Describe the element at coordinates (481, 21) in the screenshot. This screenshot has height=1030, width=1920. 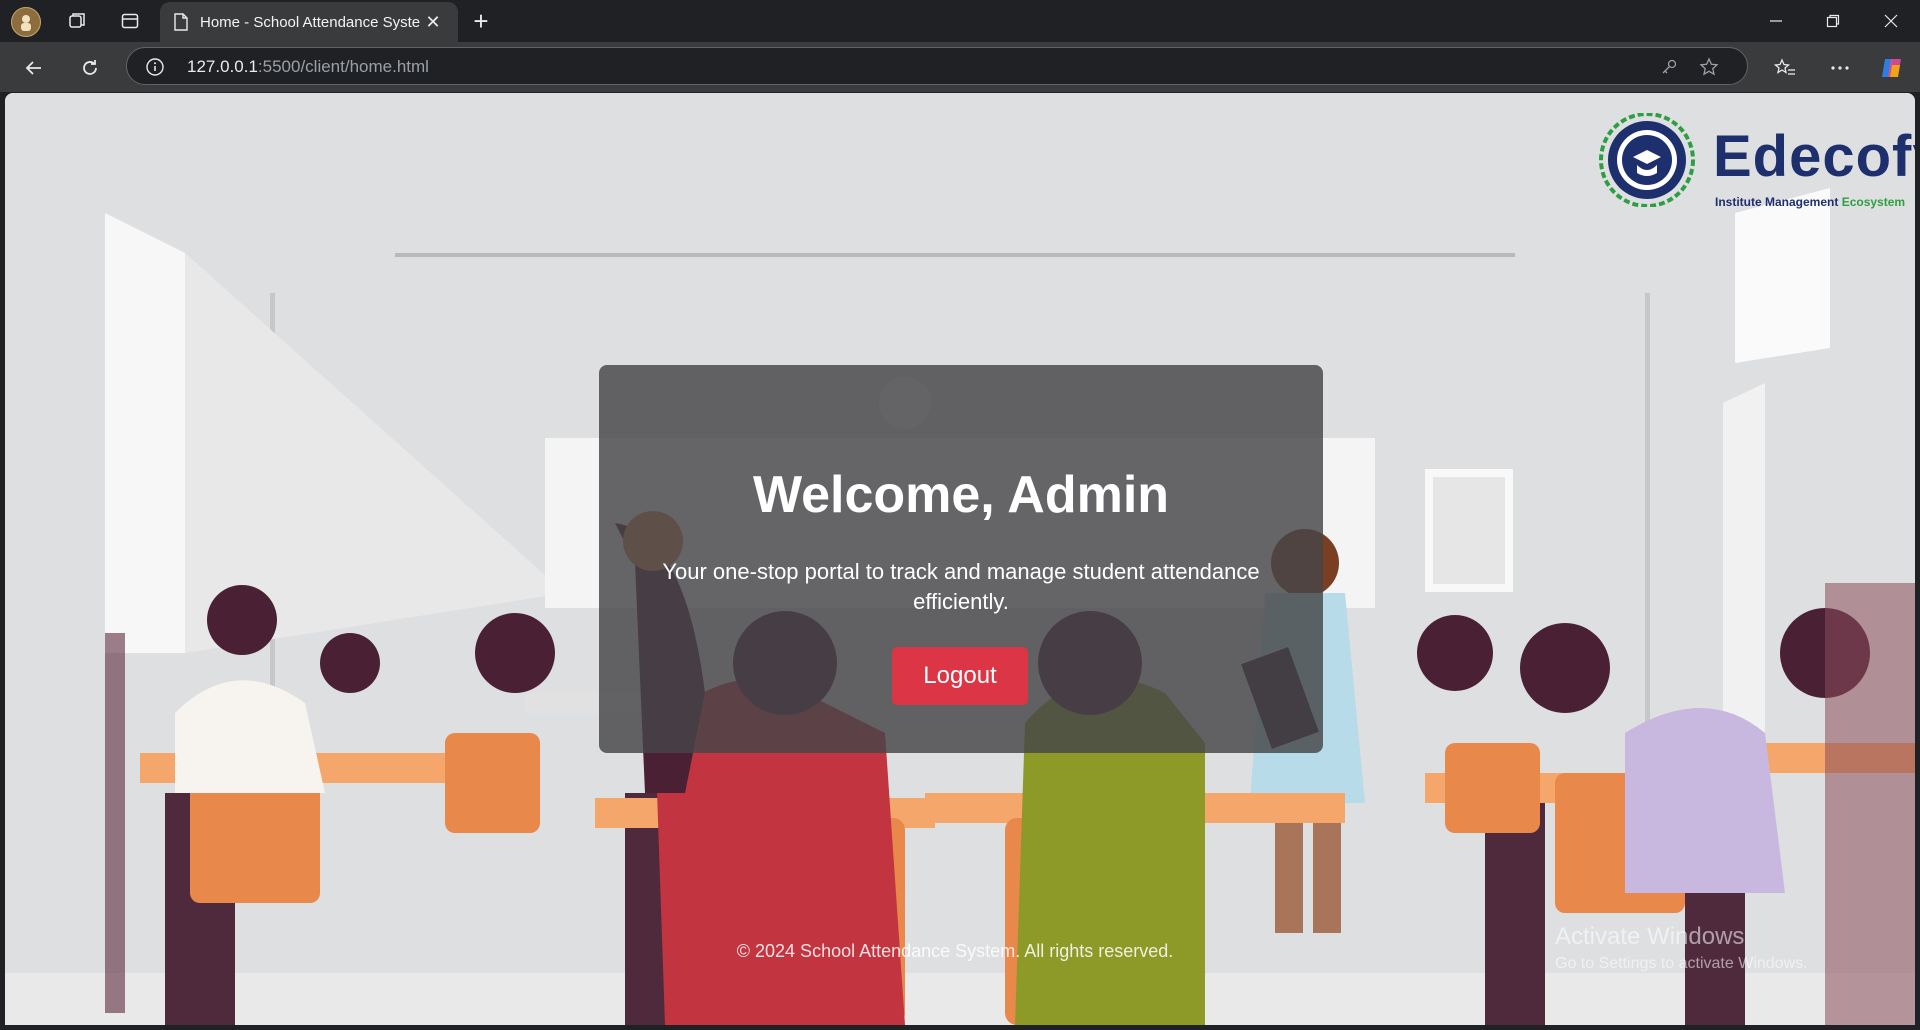
I see `new-tab-button: +` at that location.